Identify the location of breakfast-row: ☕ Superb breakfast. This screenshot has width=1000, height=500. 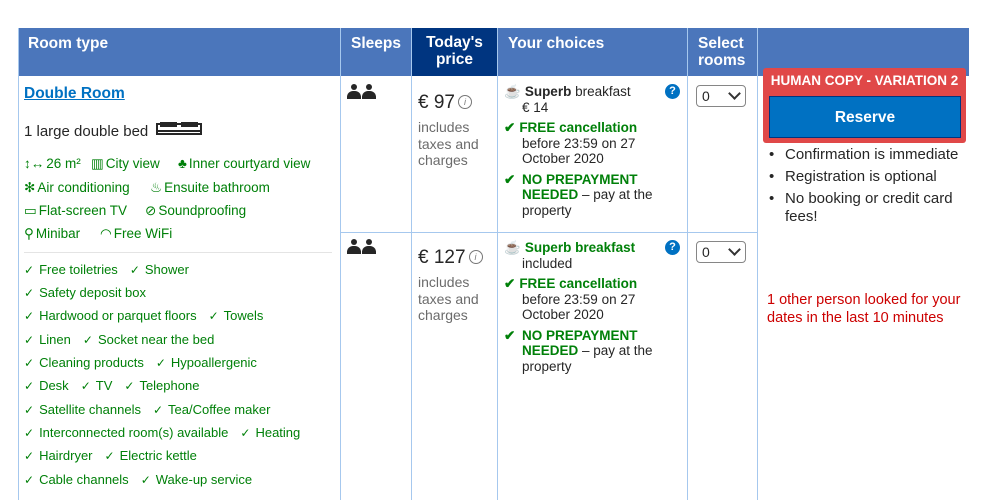
(584, 92).